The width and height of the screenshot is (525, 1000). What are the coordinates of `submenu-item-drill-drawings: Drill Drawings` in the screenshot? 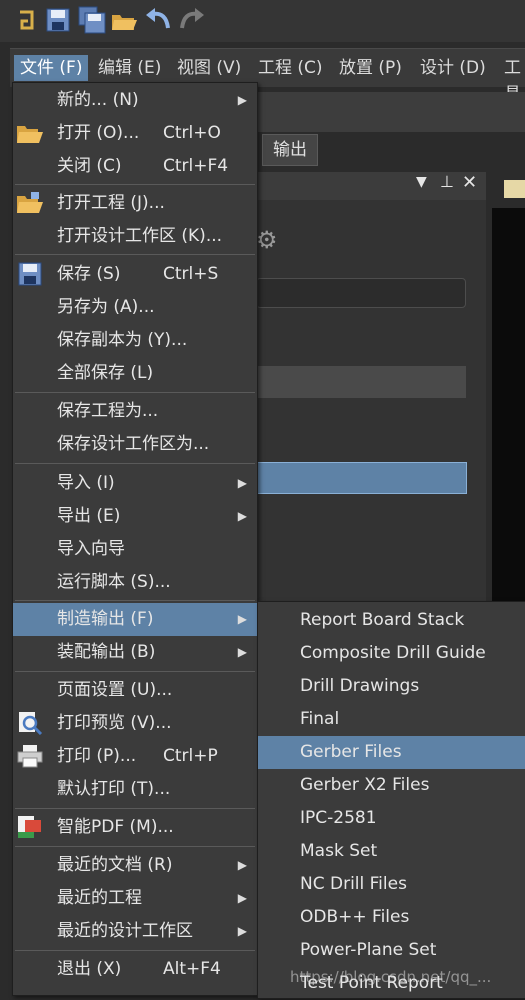 It's located at (391, 686).